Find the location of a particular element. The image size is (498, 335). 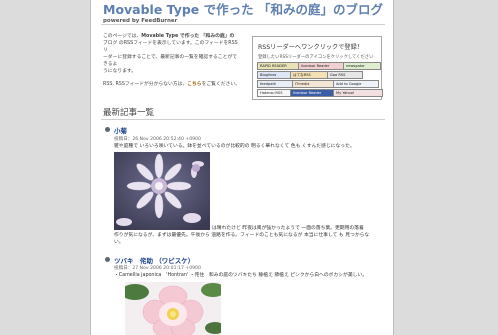

intro-line1: このページでは、 is located at coordinates (122, 36).